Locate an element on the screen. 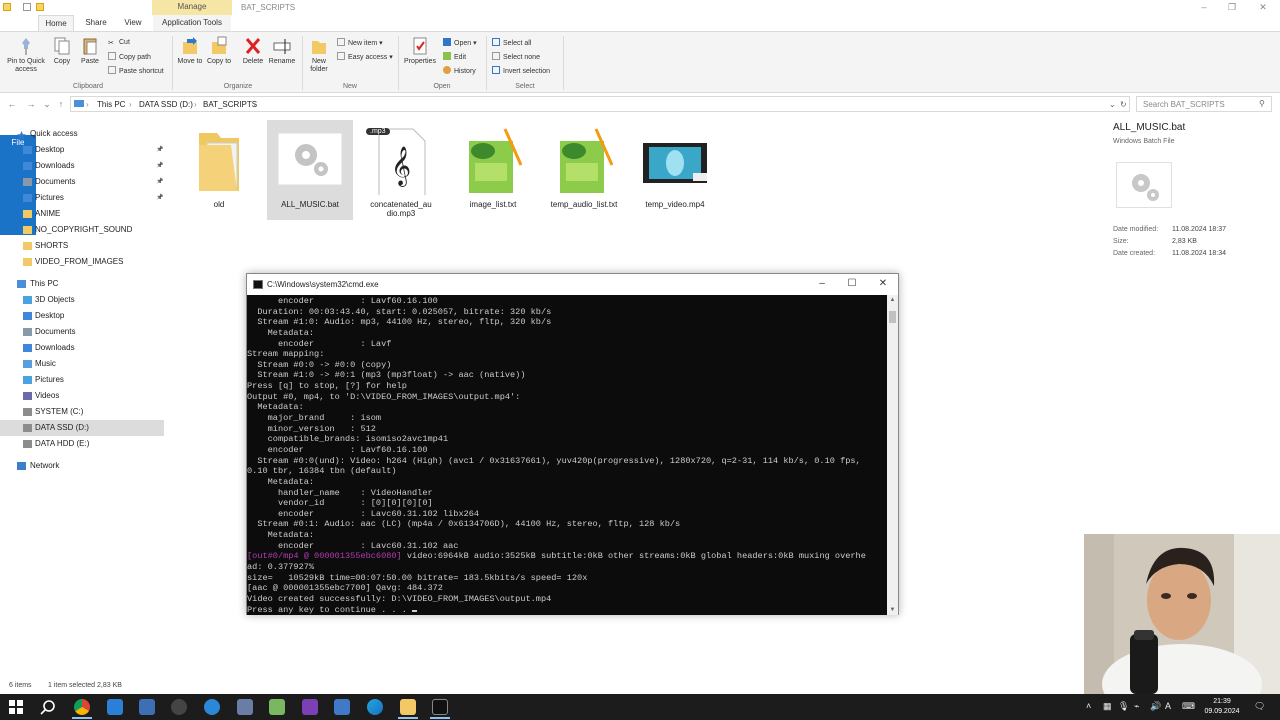 Image resolution: width=1280 pixels, height=720 pixels. nav-item-pc: Videos is located at coordinates (82, 396).